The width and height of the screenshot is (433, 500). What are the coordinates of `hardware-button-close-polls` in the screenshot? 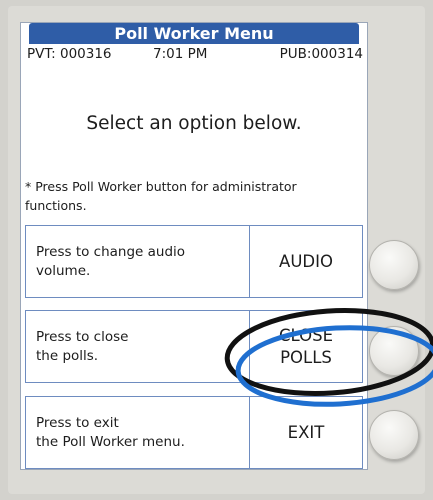 It's located at (394, 351).